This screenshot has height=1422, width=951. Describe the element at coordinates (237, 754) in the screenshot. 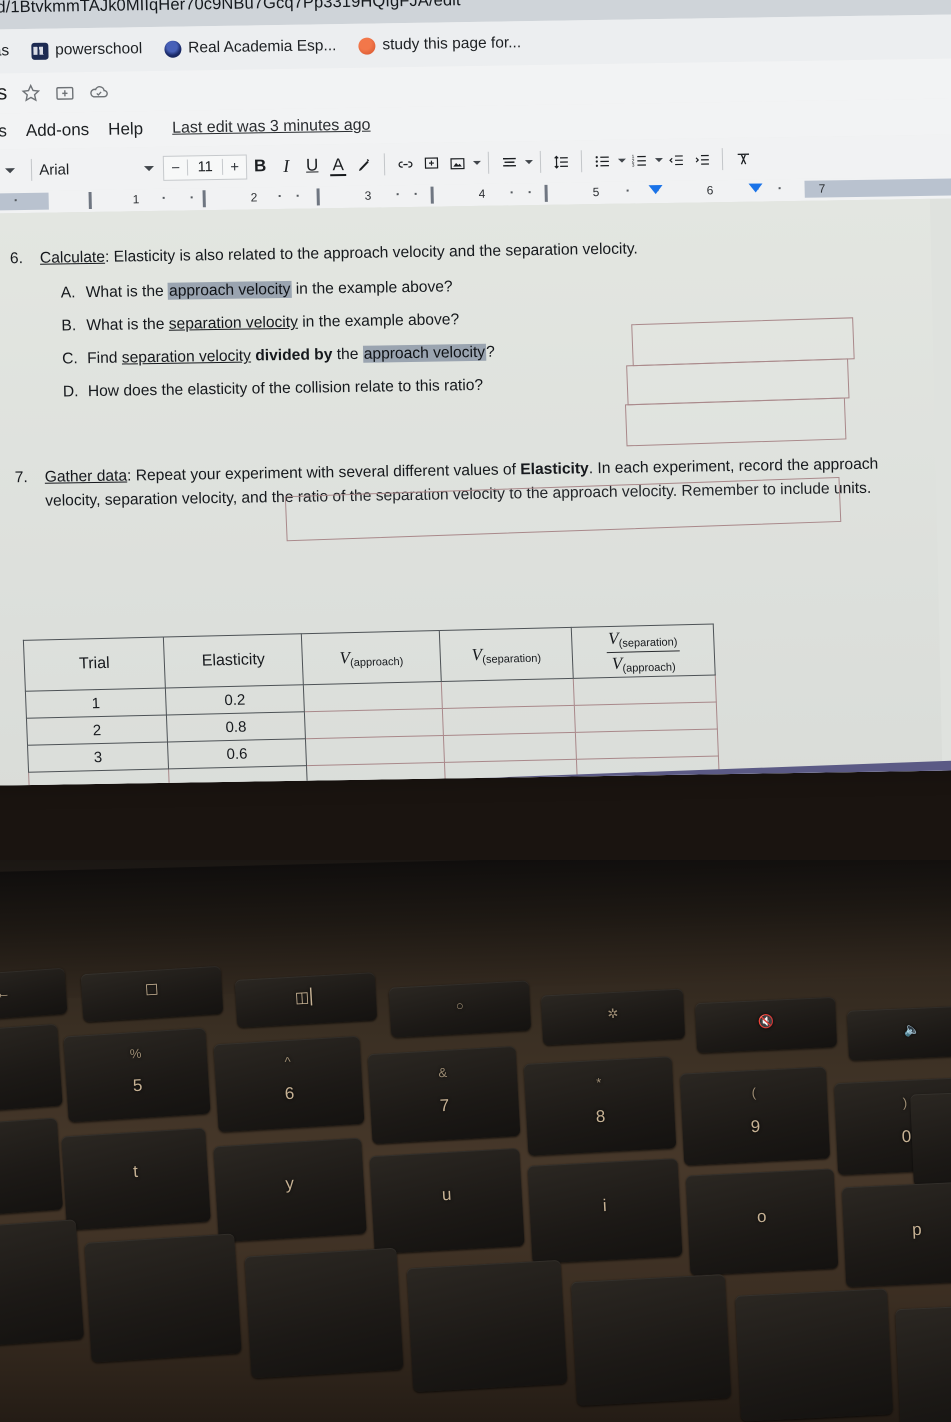

I see `cell-elasticity: 0.6` at that location.